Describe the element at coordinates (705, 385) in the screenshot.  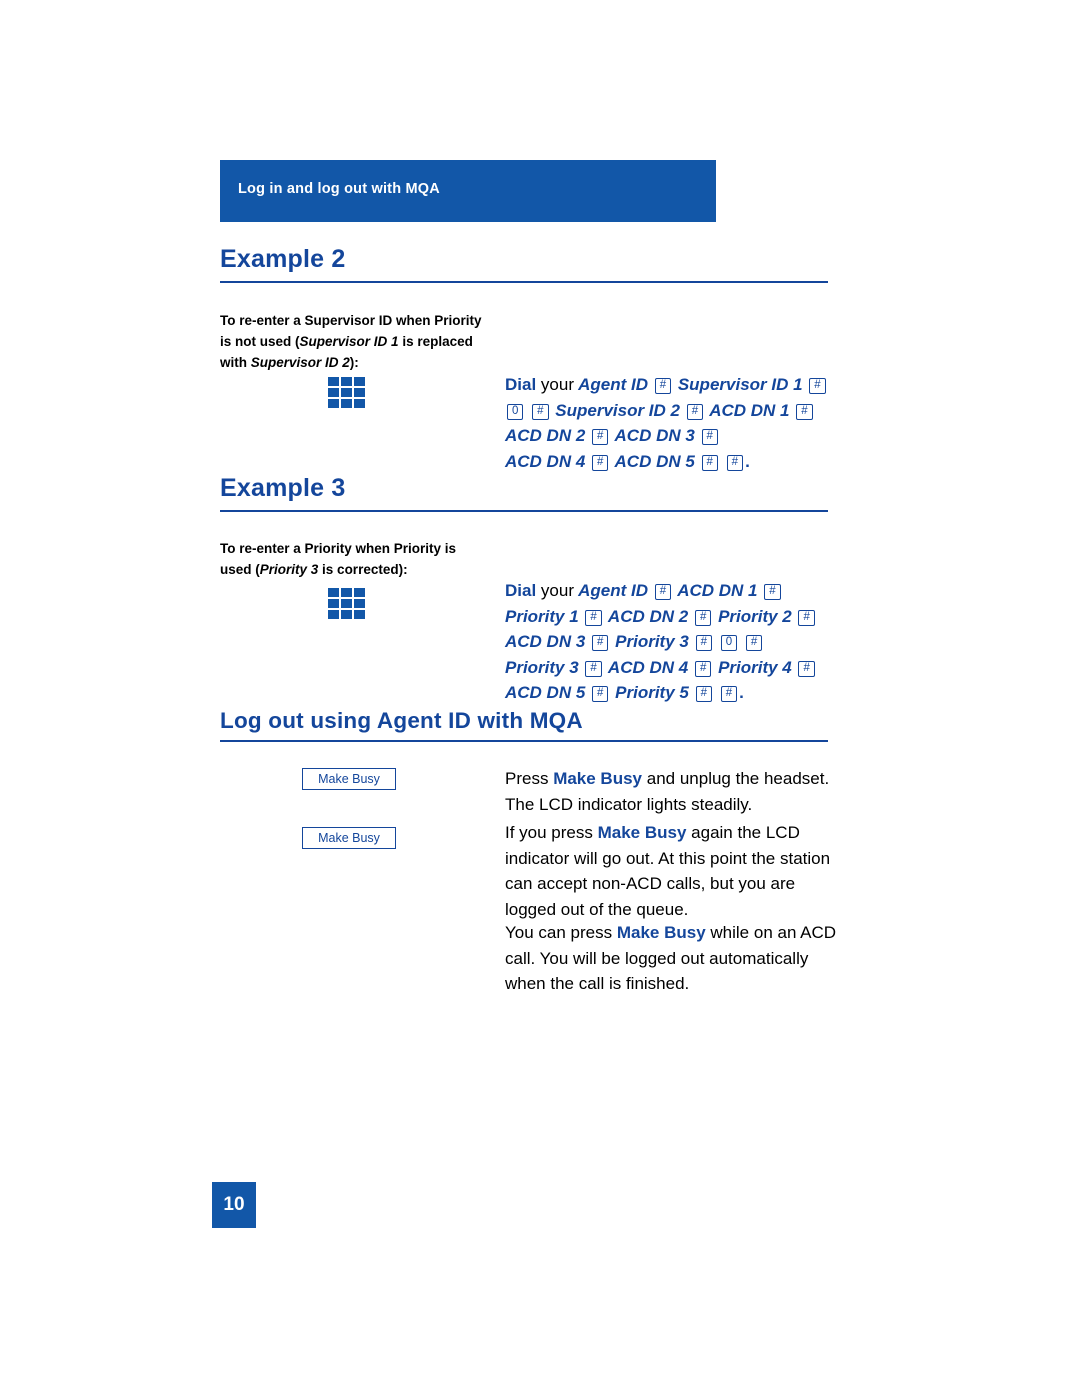
I see `instruction-line: Dial your Agent ID # Supervisor ID 1 #` at that location.